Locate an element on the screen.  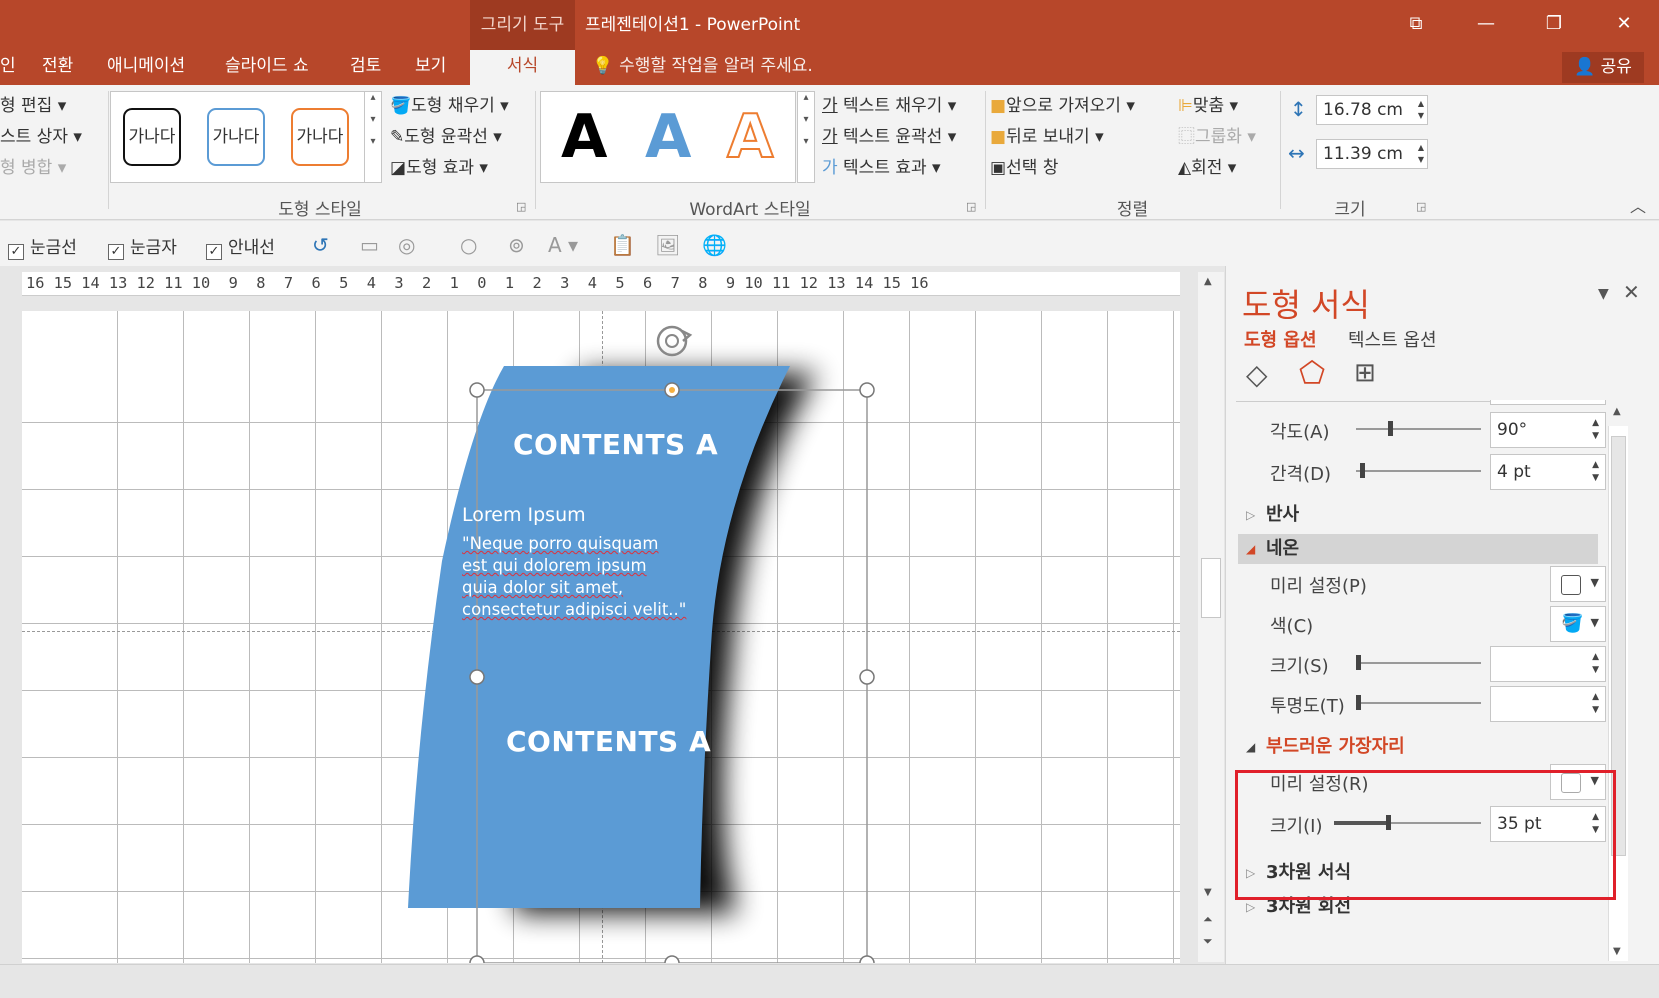
shape-style-preset-2: 가나다 is located at coordinates (236, 137).